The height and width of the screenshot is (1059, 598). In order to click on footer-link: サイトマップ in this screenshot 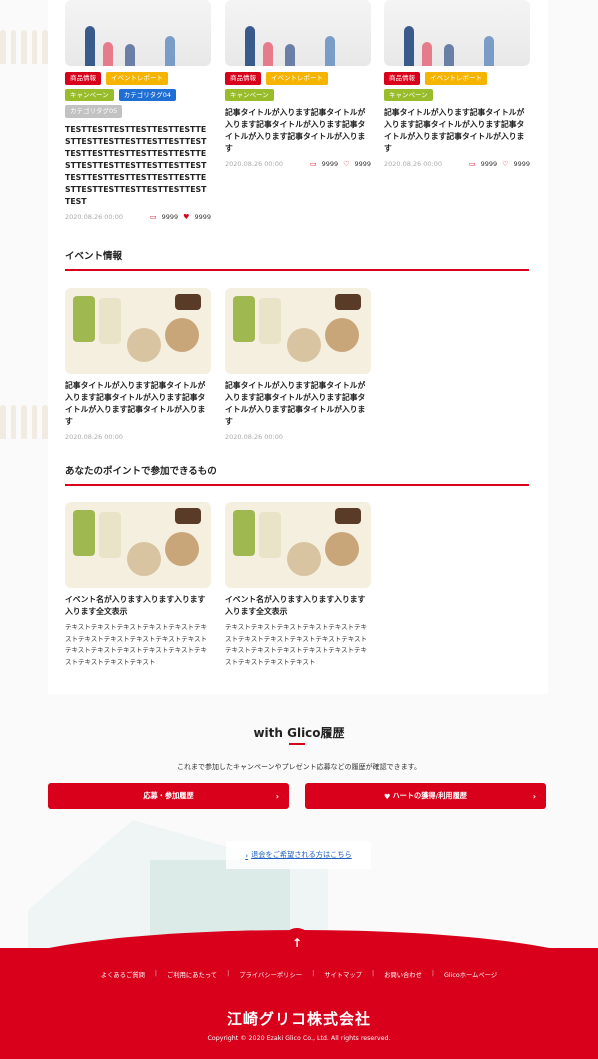, I will do `click(343, 974)`.